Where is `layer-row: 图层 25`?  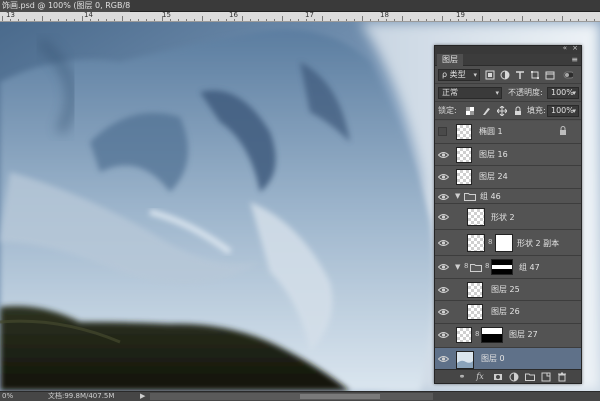 layer-row: 图层 25 is located at coordinates (508, 290).